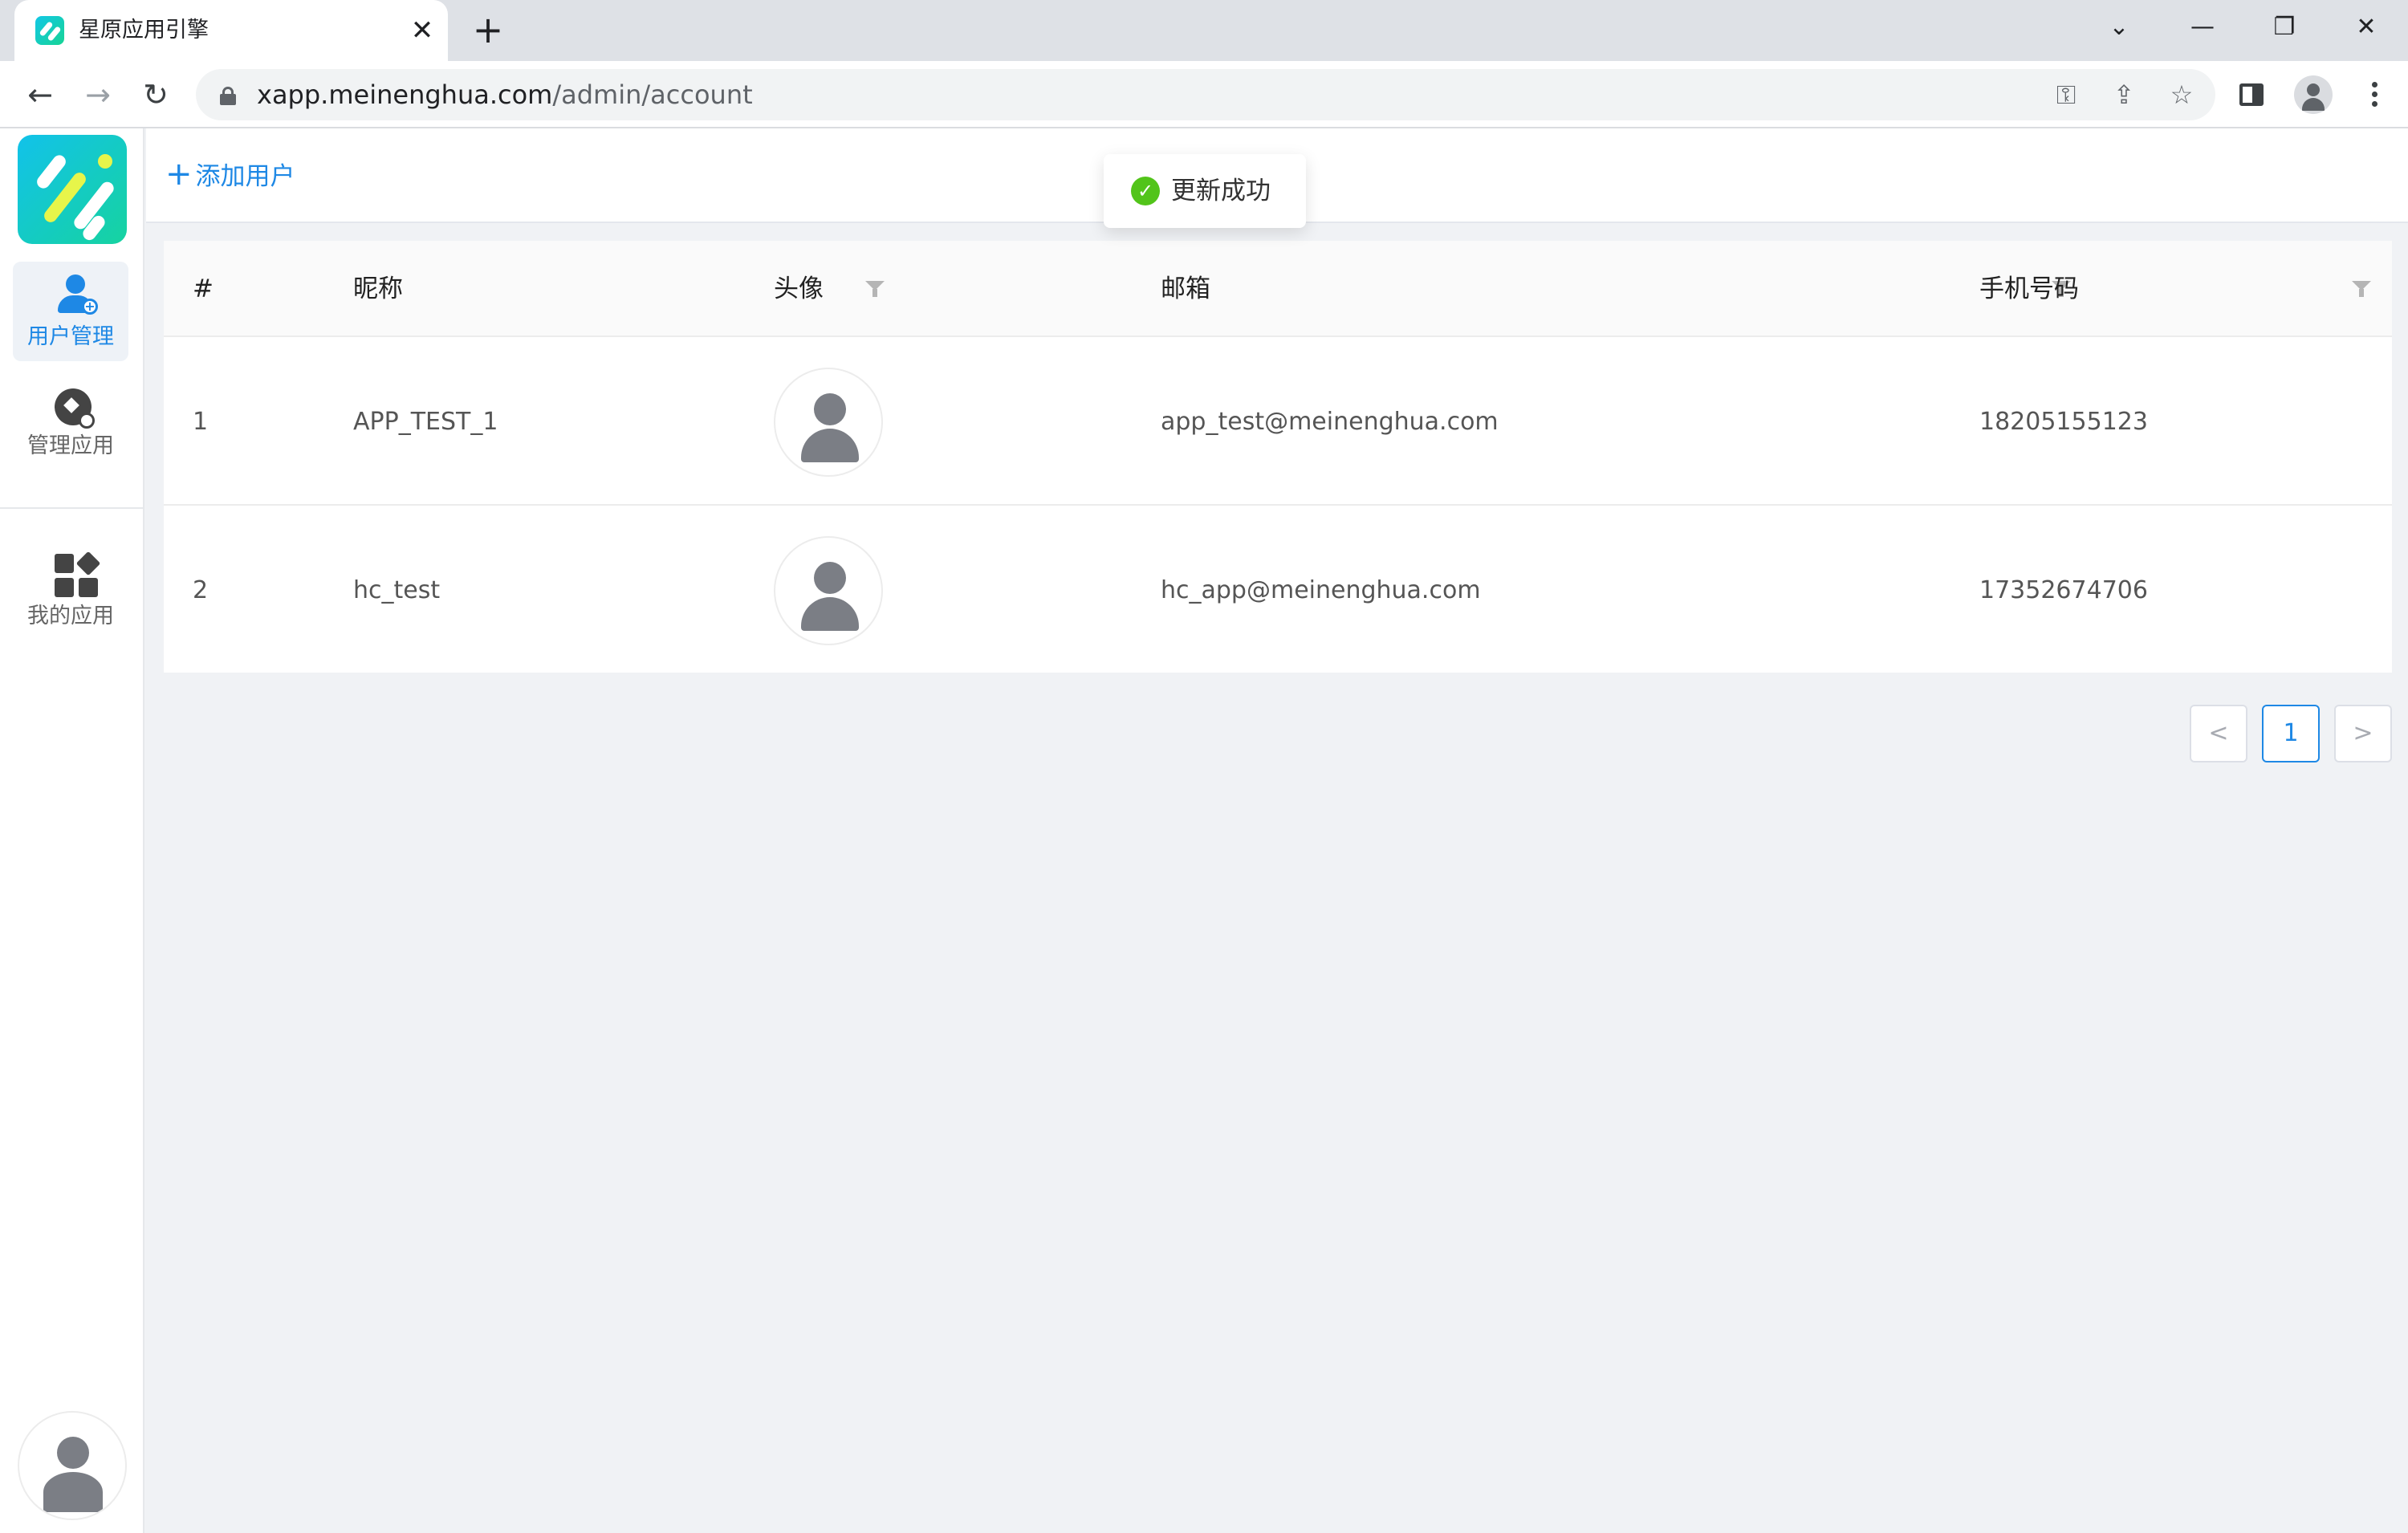 The height and width of the screenshot is (1533, 2408). I want to click on url-text: xapp.meinenghua.com/admin/account, so click(505, 95).